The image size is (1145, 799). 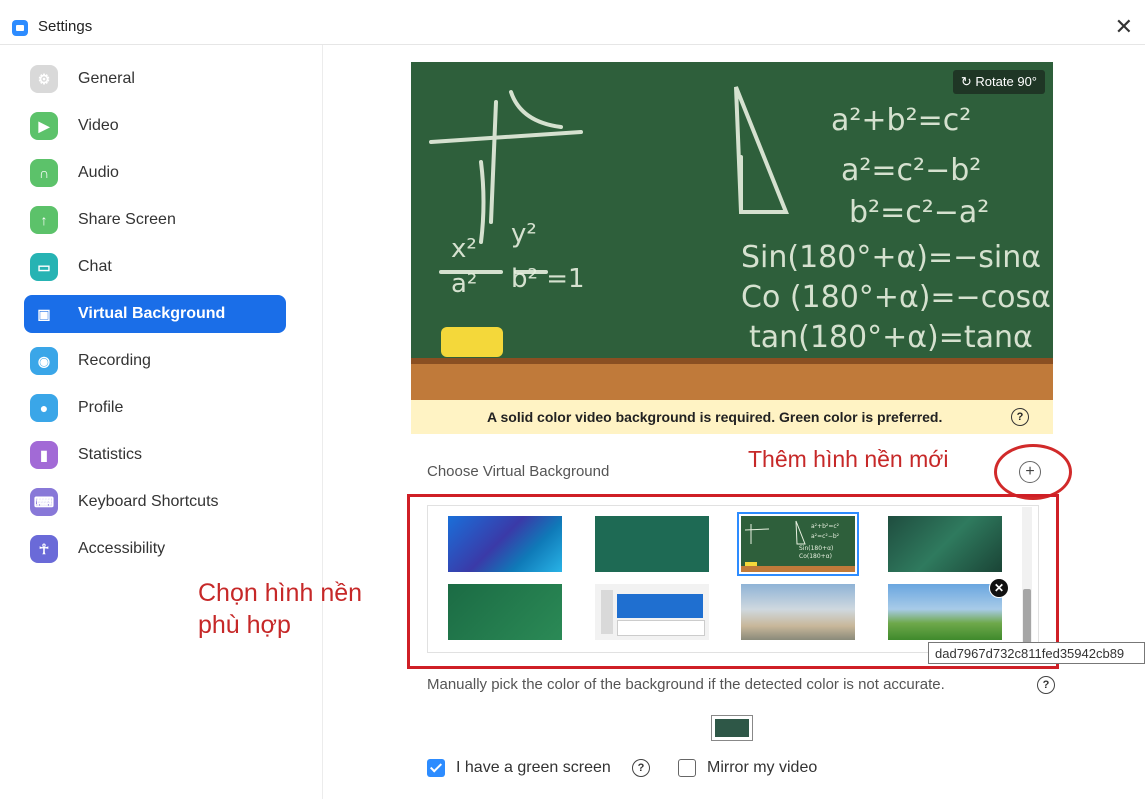 What do you see at coordinates (110, 454) in the screenshot?
I see `sidebar-item-label: Statistics` at bounding box center [110, 454].